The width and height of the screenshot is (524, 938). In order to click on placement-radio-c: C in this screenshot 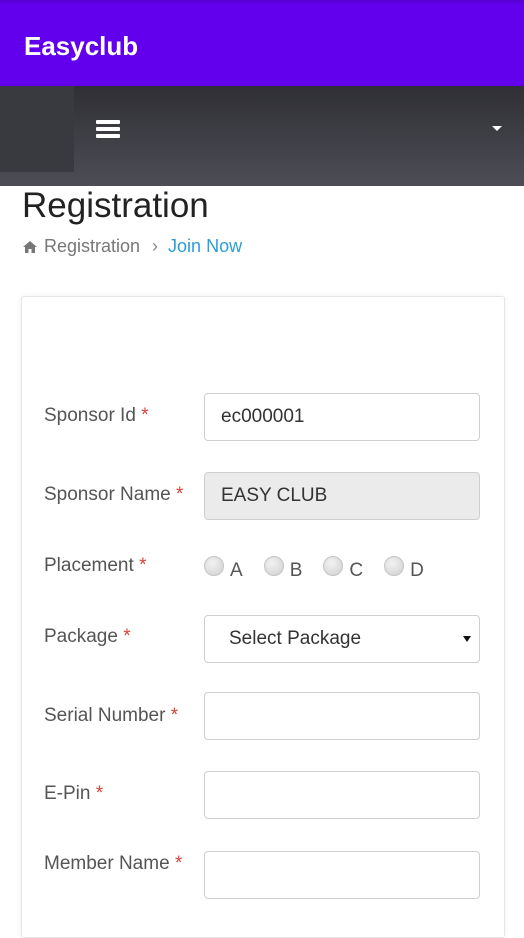, I will do `click(343, 568)`.